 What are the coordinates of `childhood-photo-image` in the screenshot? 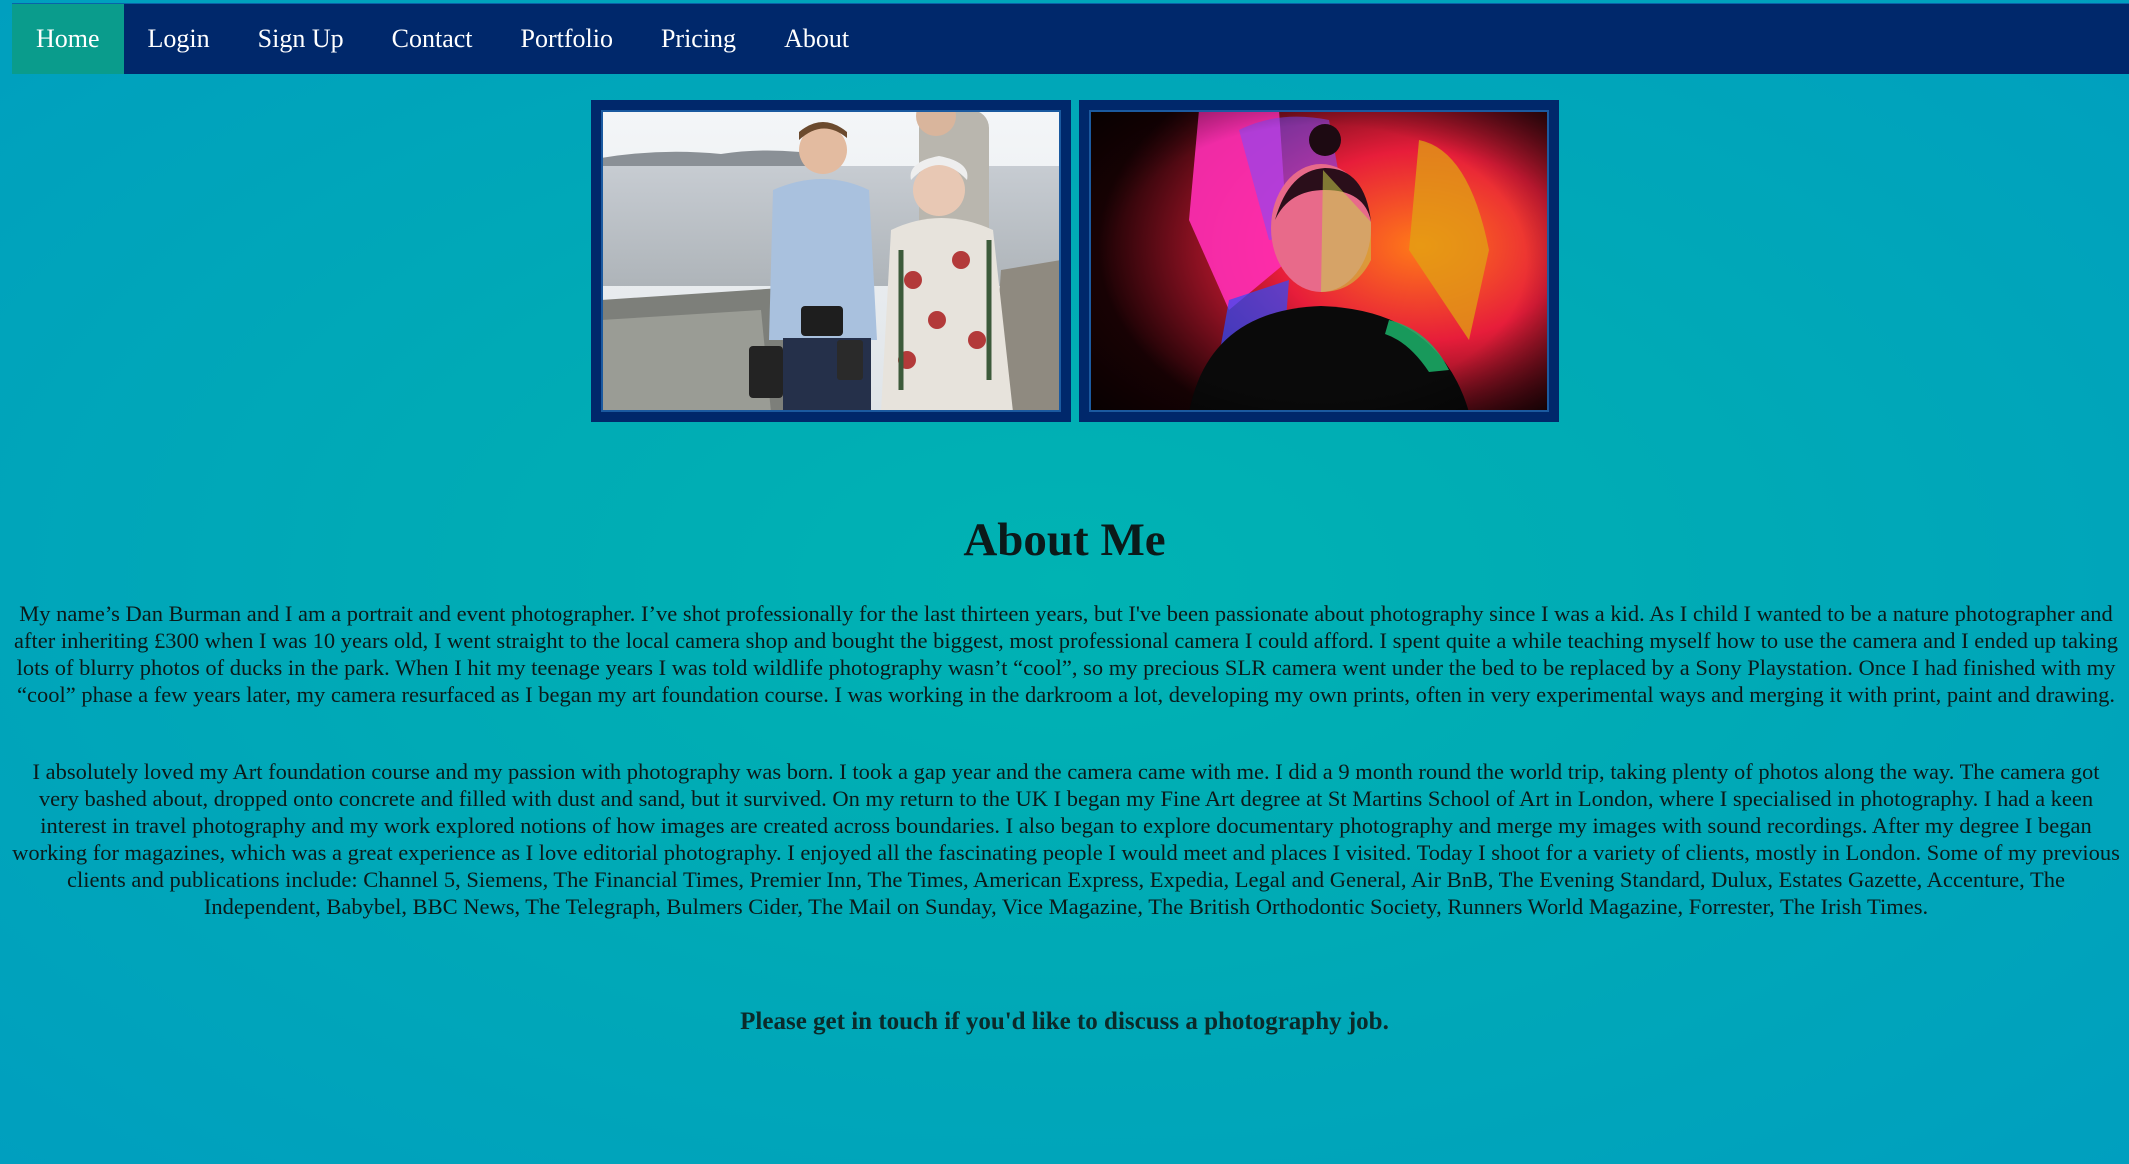 It's located at (831, 261).